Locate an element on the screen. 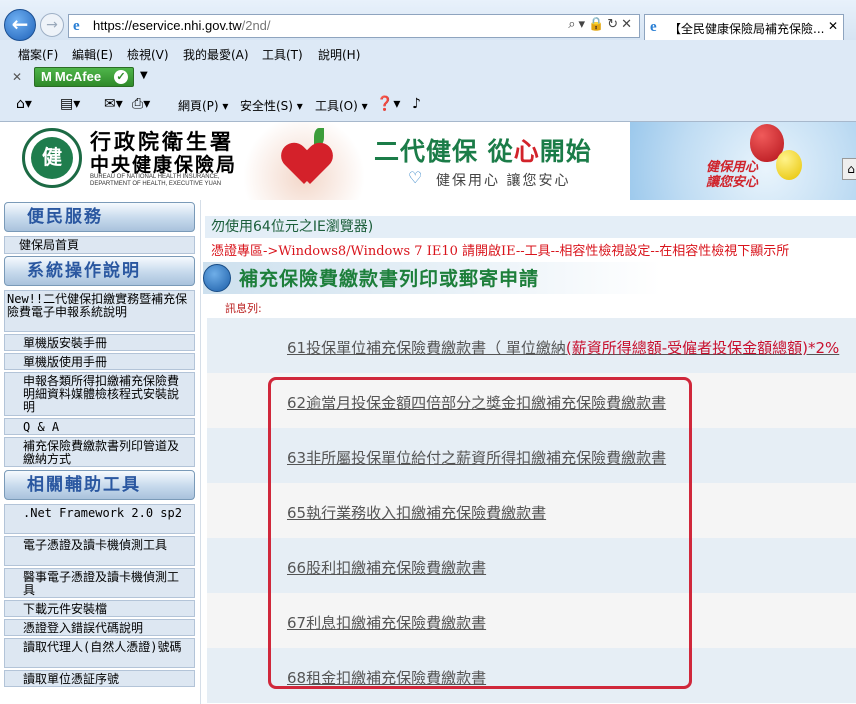 The image size is (856, 704). mcafee-dropdown-icon: ▼ is located at coordinates (144, 75).